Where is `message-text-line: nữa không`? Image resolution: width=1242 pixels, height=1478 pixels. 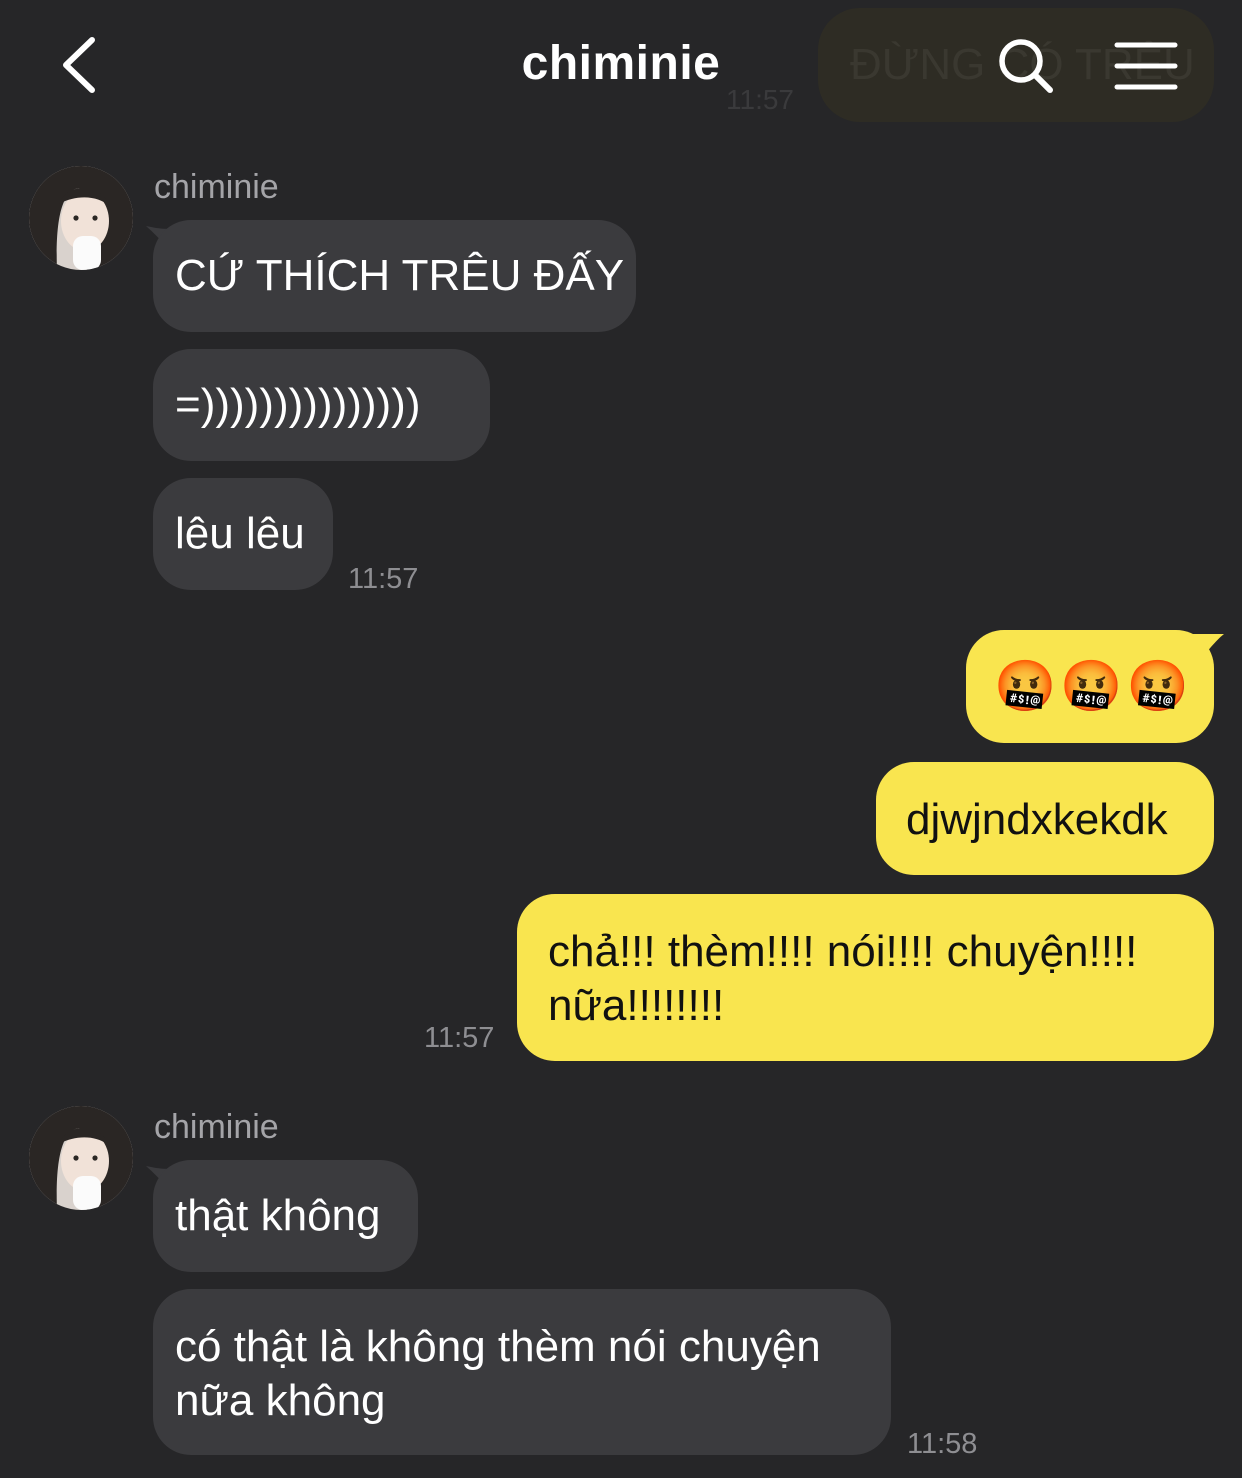
message-text-line: nữa không is located at coordinates (280, 1400).